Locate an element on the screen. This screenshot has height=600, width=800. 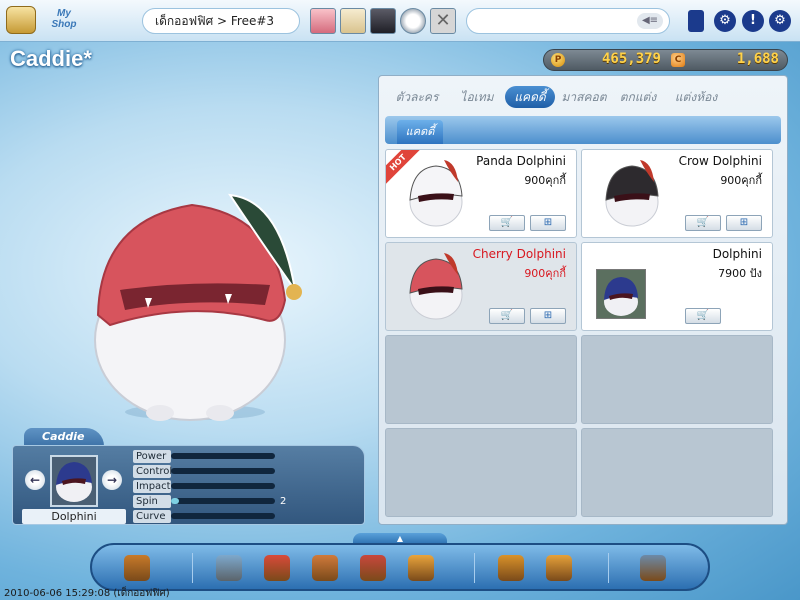
help-icon: ! is located at coordinates (753, 21).